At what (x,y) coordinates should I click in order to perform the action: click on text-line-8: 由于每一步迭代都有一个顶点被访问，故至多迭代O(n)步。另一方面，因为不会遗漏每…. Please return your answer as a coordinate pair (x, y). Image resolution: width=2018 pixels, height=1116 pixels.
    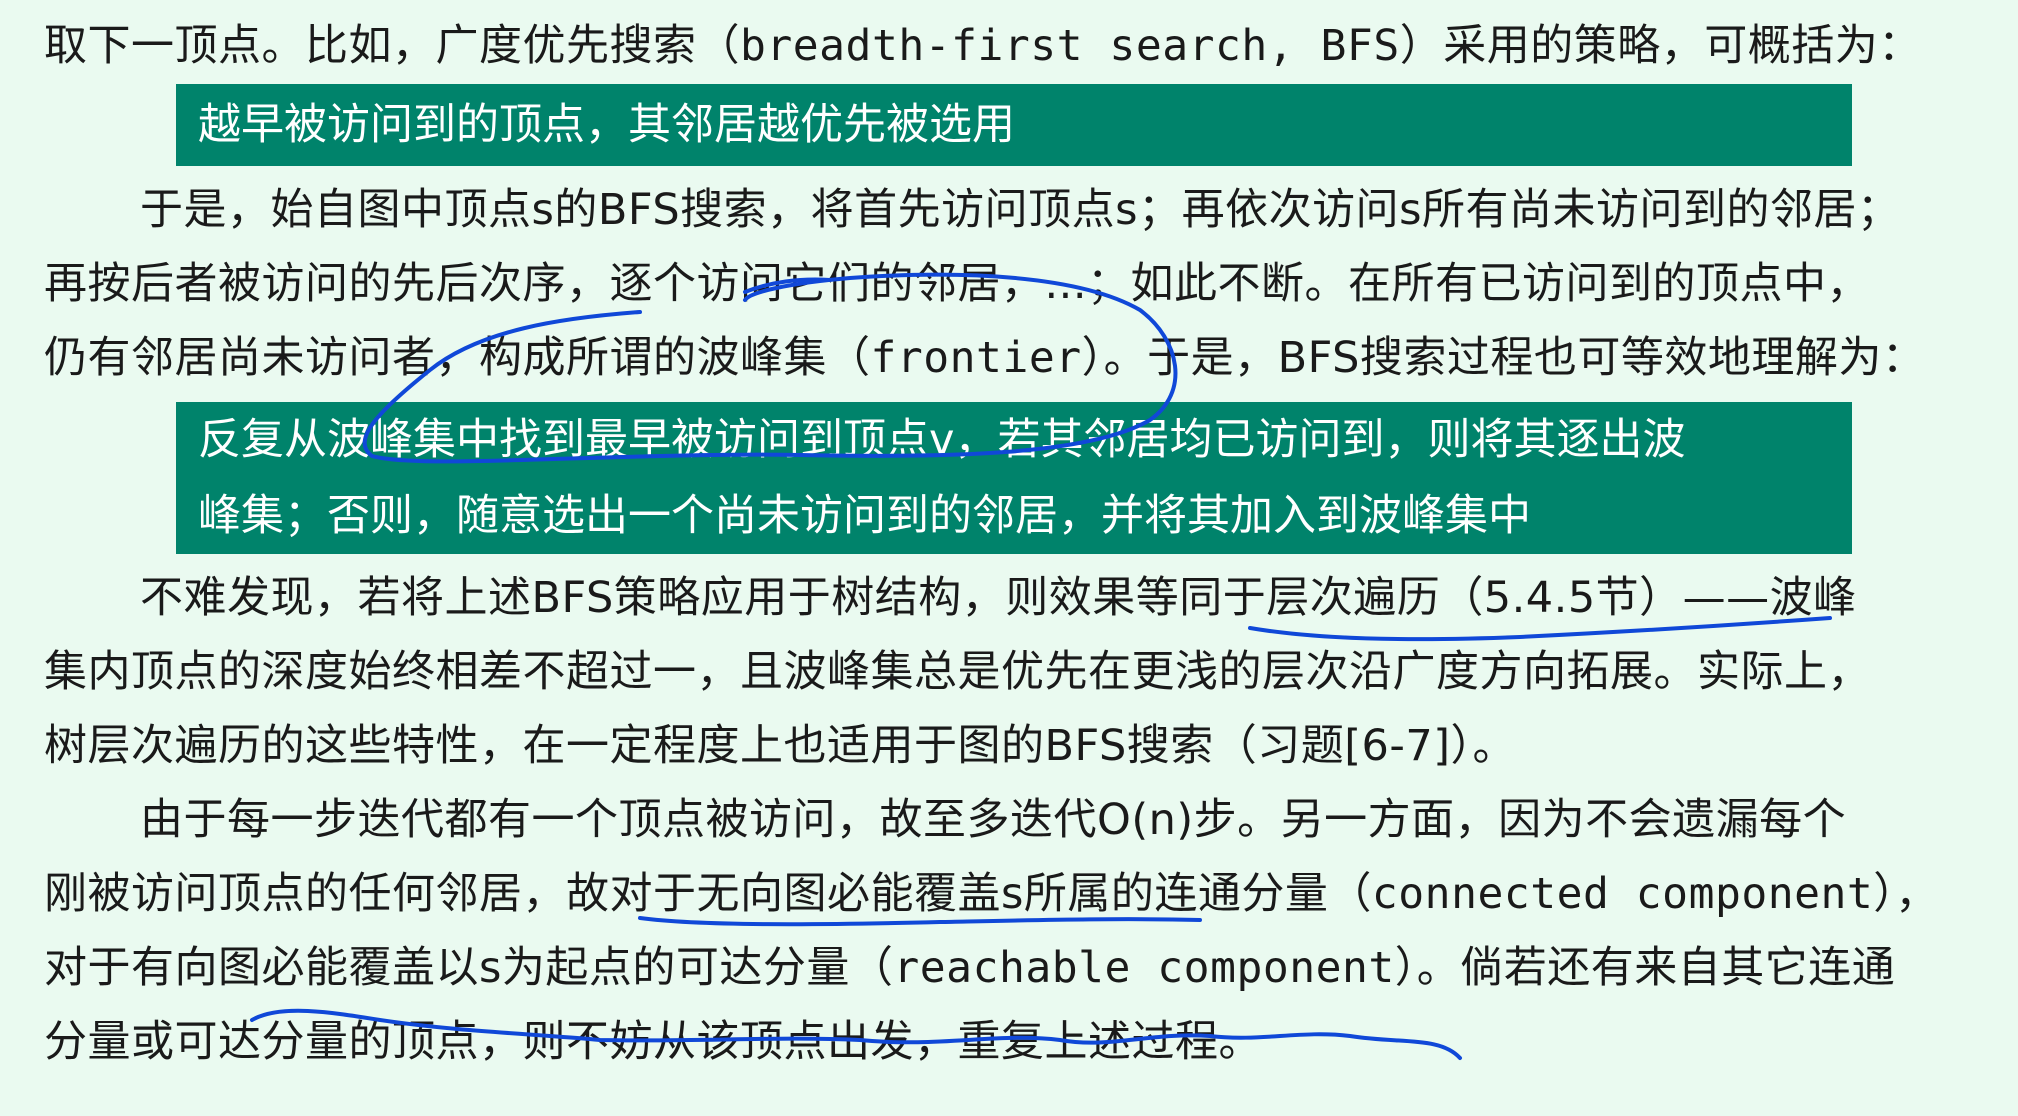
    Looking at the image, I should click on (993, 820).